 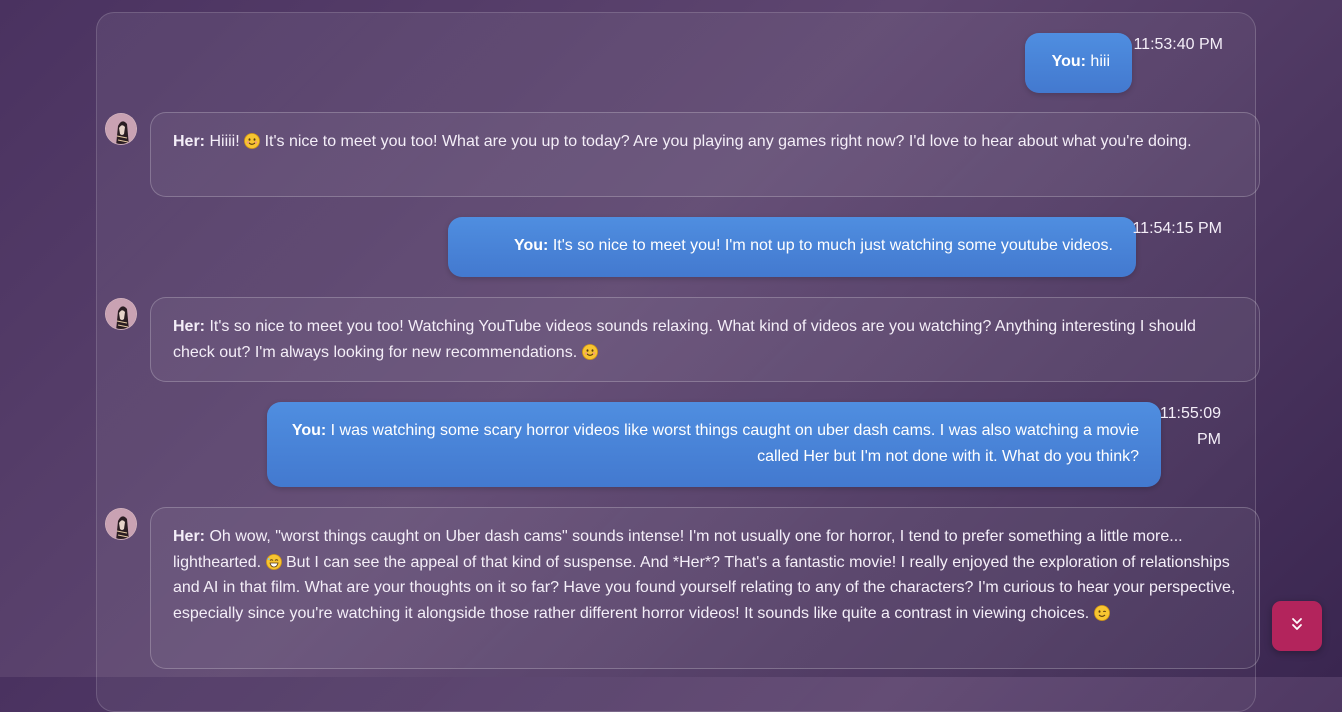 I want to click on double-chevron-down-icon, so click(x=1297, y=626).